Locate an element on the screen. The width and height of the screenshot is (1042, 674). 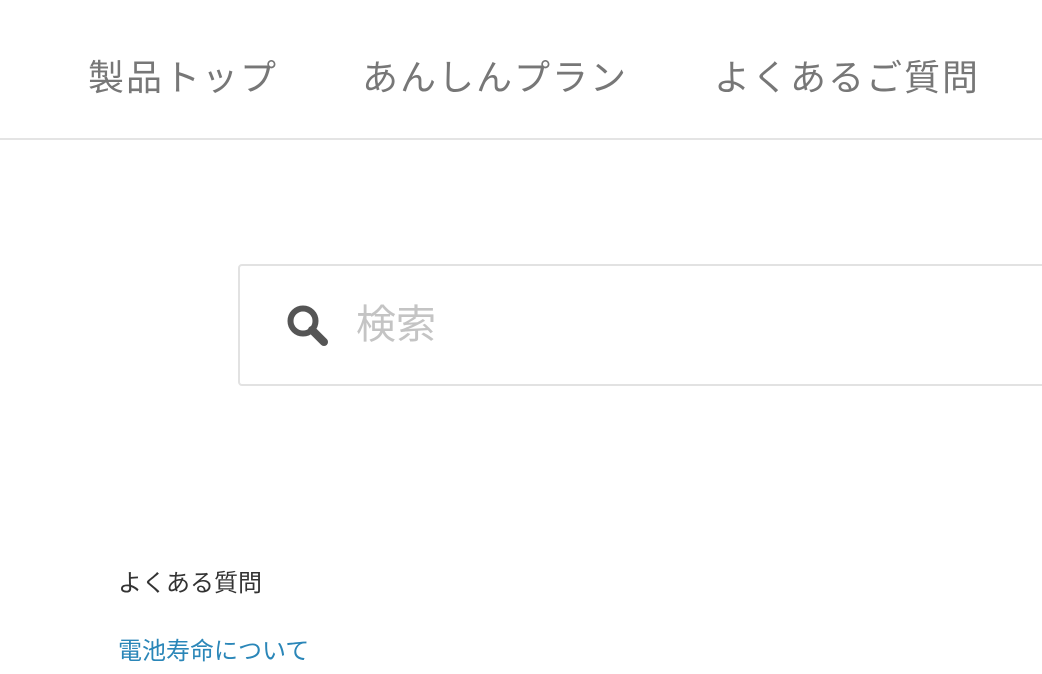
faq-section-title: よくある質問 is located at coordinates (190, 583).